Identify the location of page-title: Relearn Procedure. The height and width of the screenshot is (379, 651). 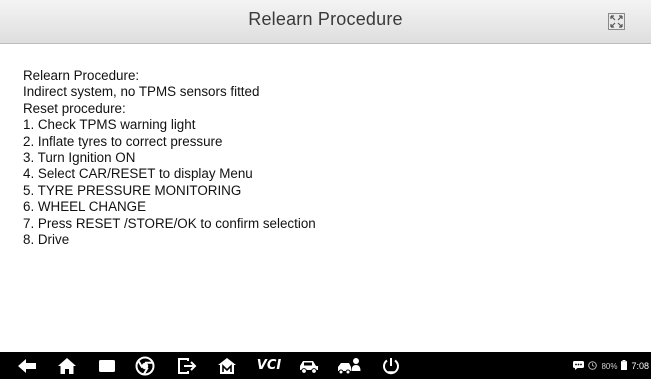
(325, 19).